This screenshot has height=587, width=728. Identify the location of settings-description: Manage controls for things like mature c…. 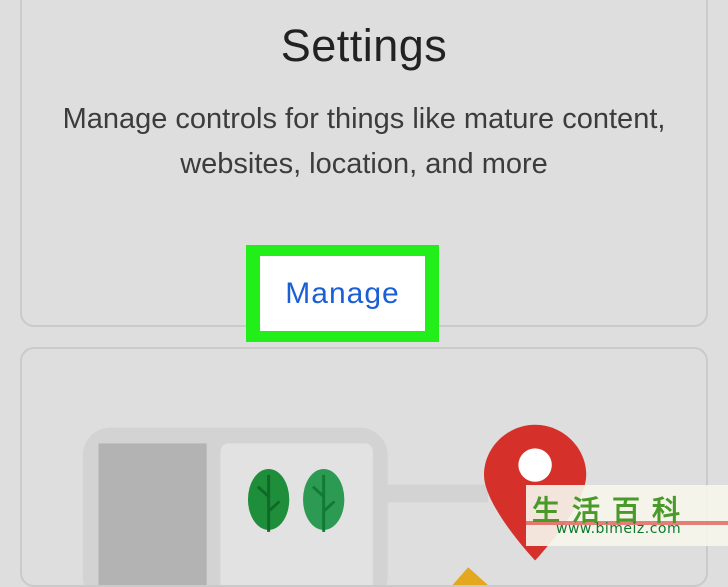
(364, 141).